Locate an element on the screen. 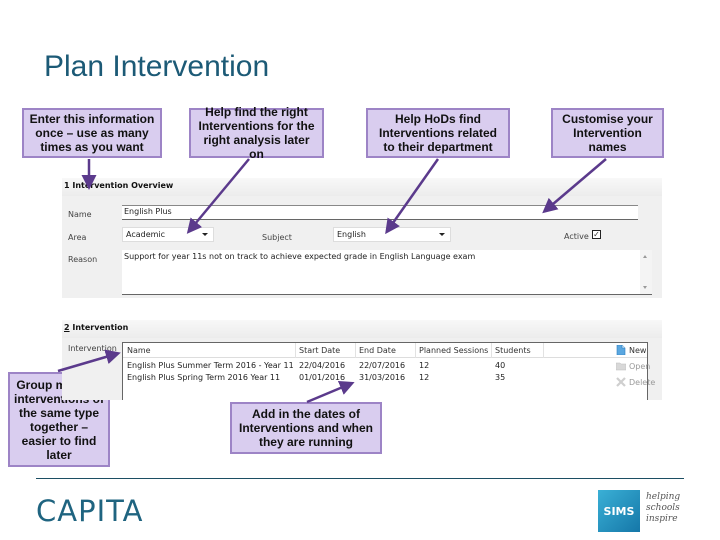 The height and width of the screenshot is (540, 720). reason-scrollbar is located at coordinates (646, 272).